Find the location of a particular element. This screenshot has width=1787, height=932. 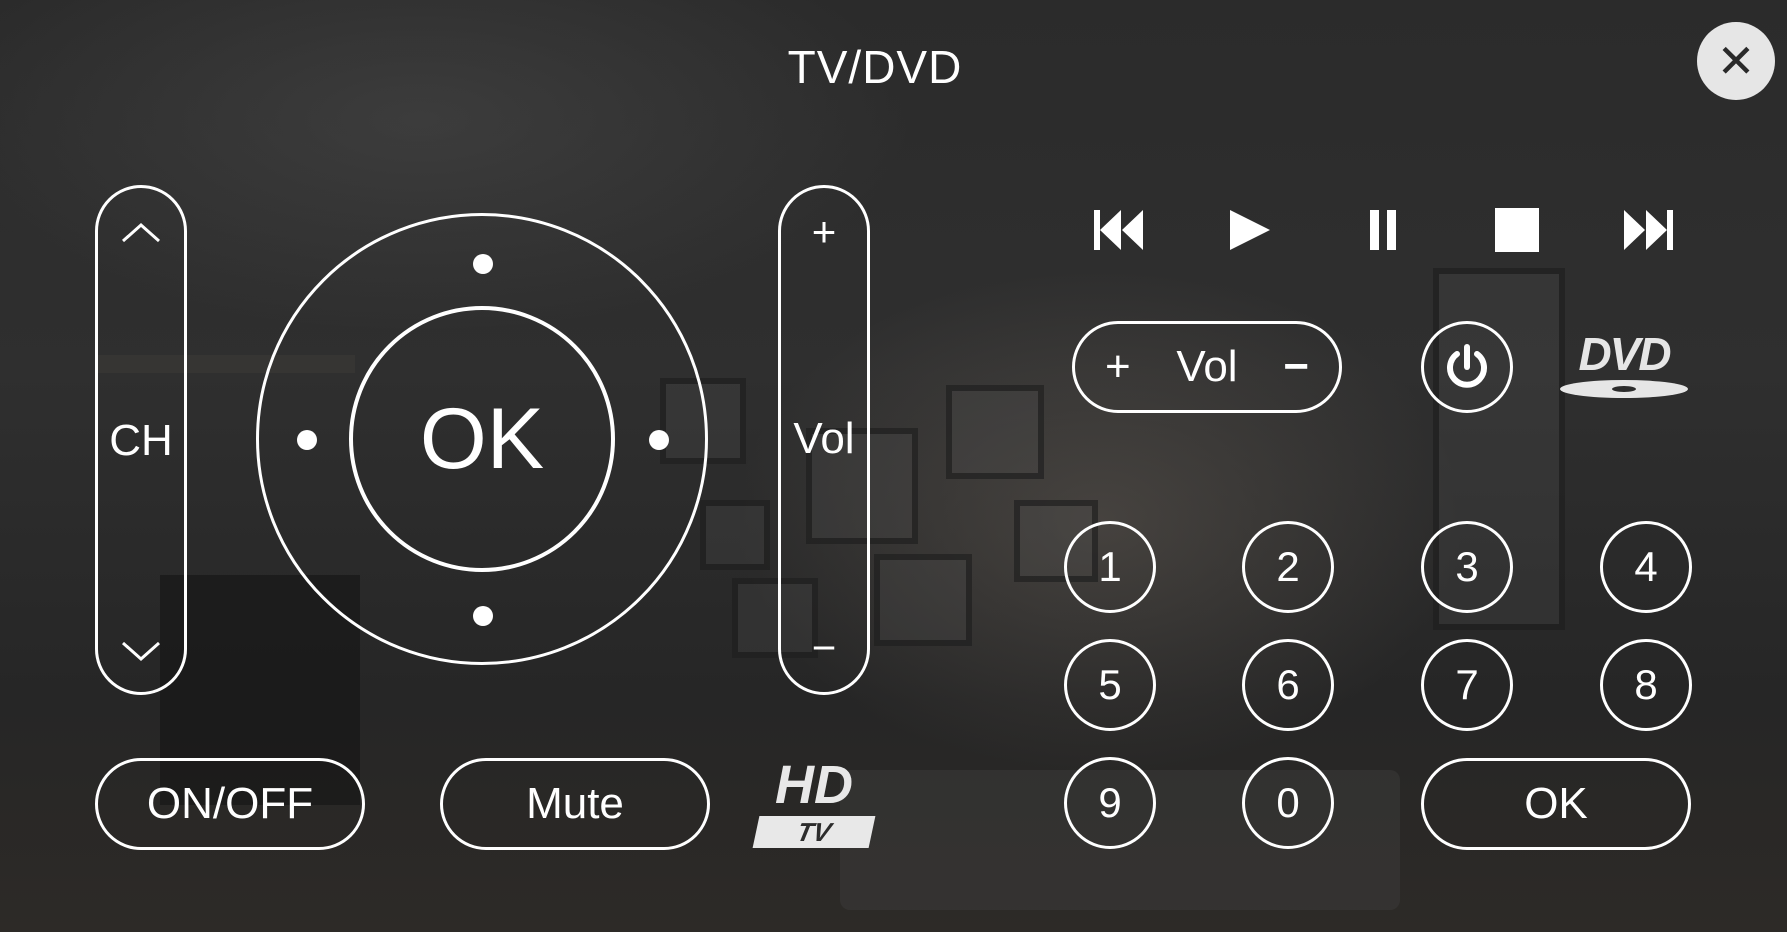

dvd-ok-button: OK is located at coordinates (1556, 804).